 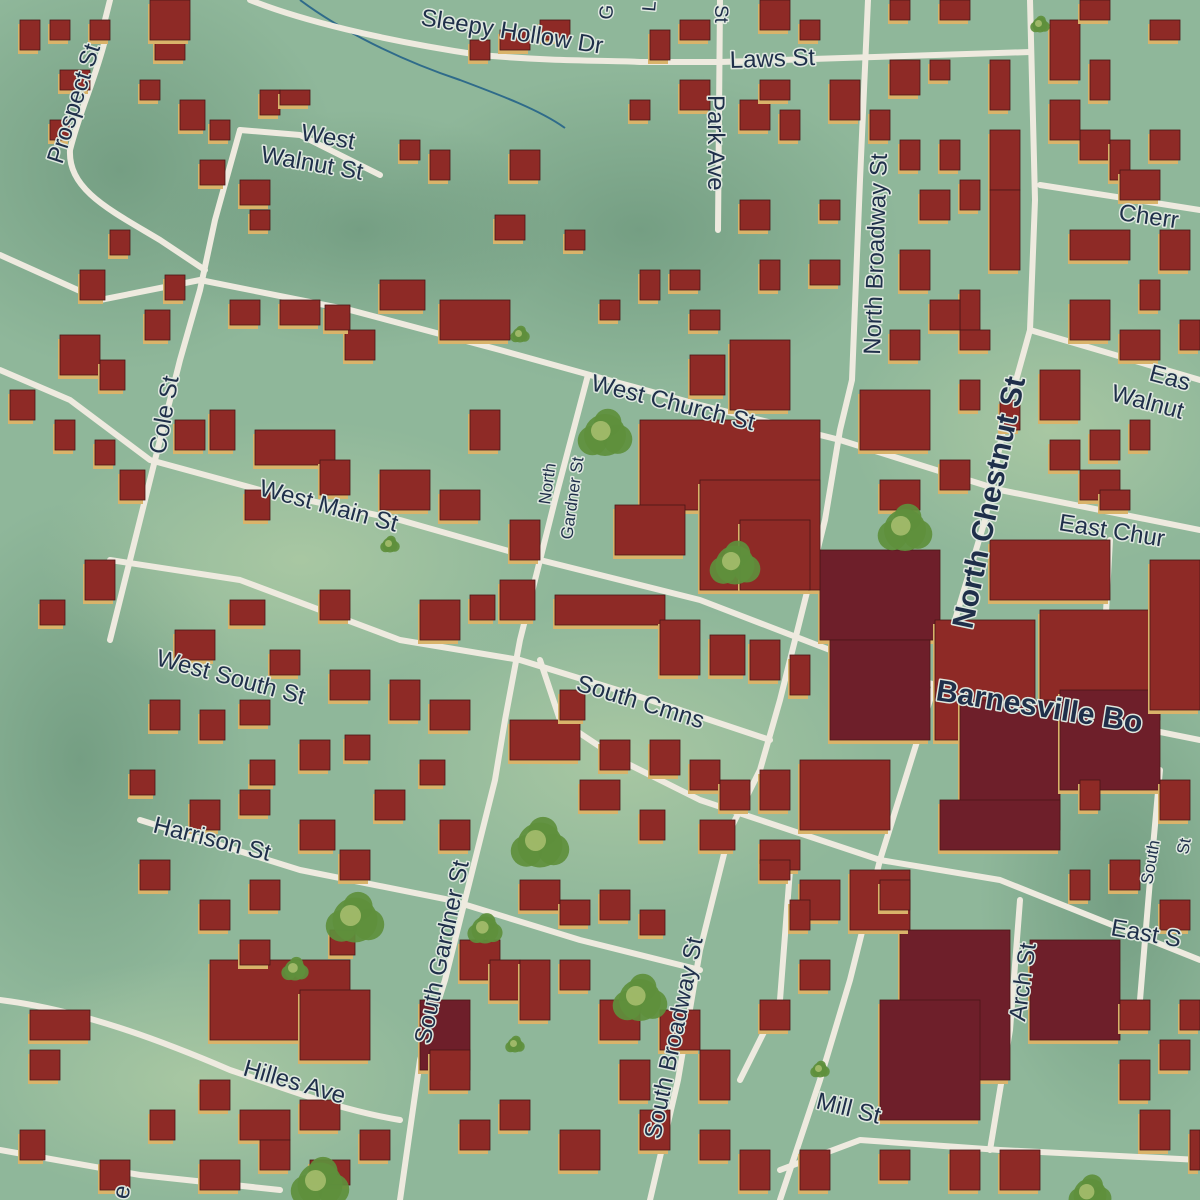 I want to click on label-top-fragment-g: G, so click(x=607, y=12).